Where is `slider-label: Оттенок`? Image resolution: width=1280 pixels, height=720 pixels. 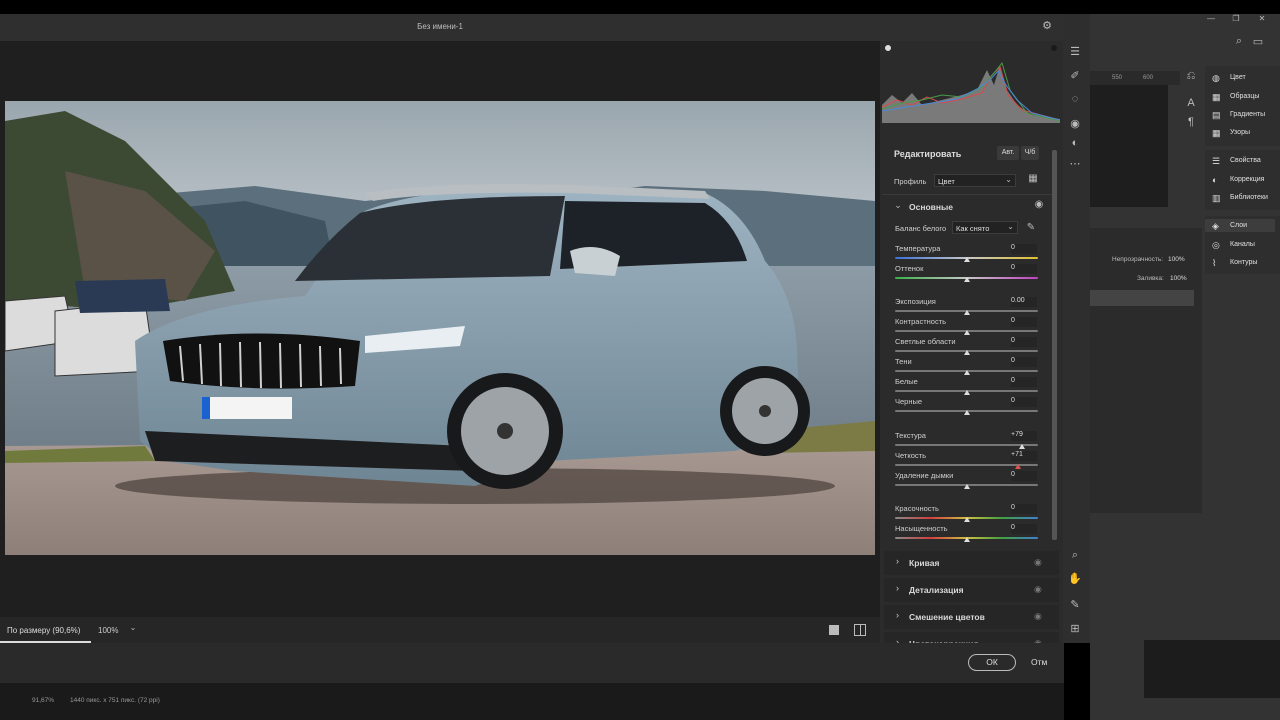 slider-label: Оттенок is located at coordinates (909, 268).